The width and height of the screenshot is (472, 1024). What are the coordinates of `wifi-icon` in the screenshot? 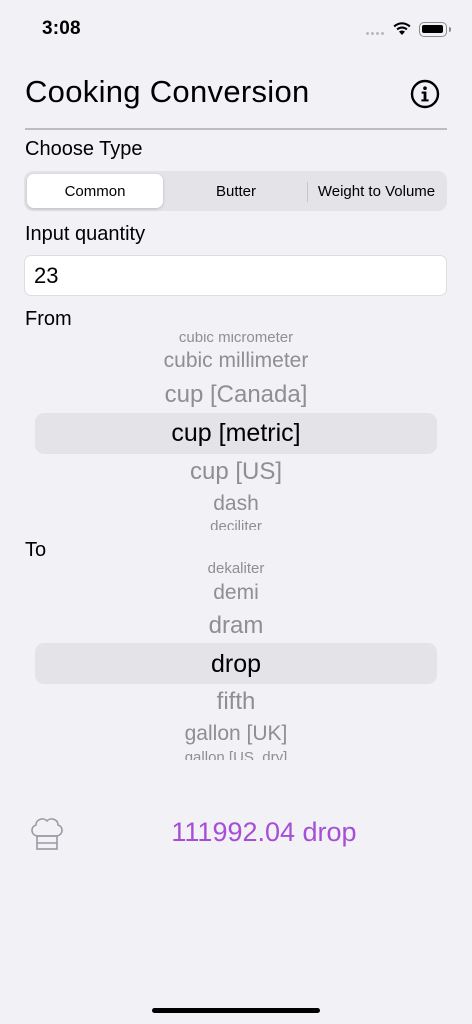 It's located at (402, 28).